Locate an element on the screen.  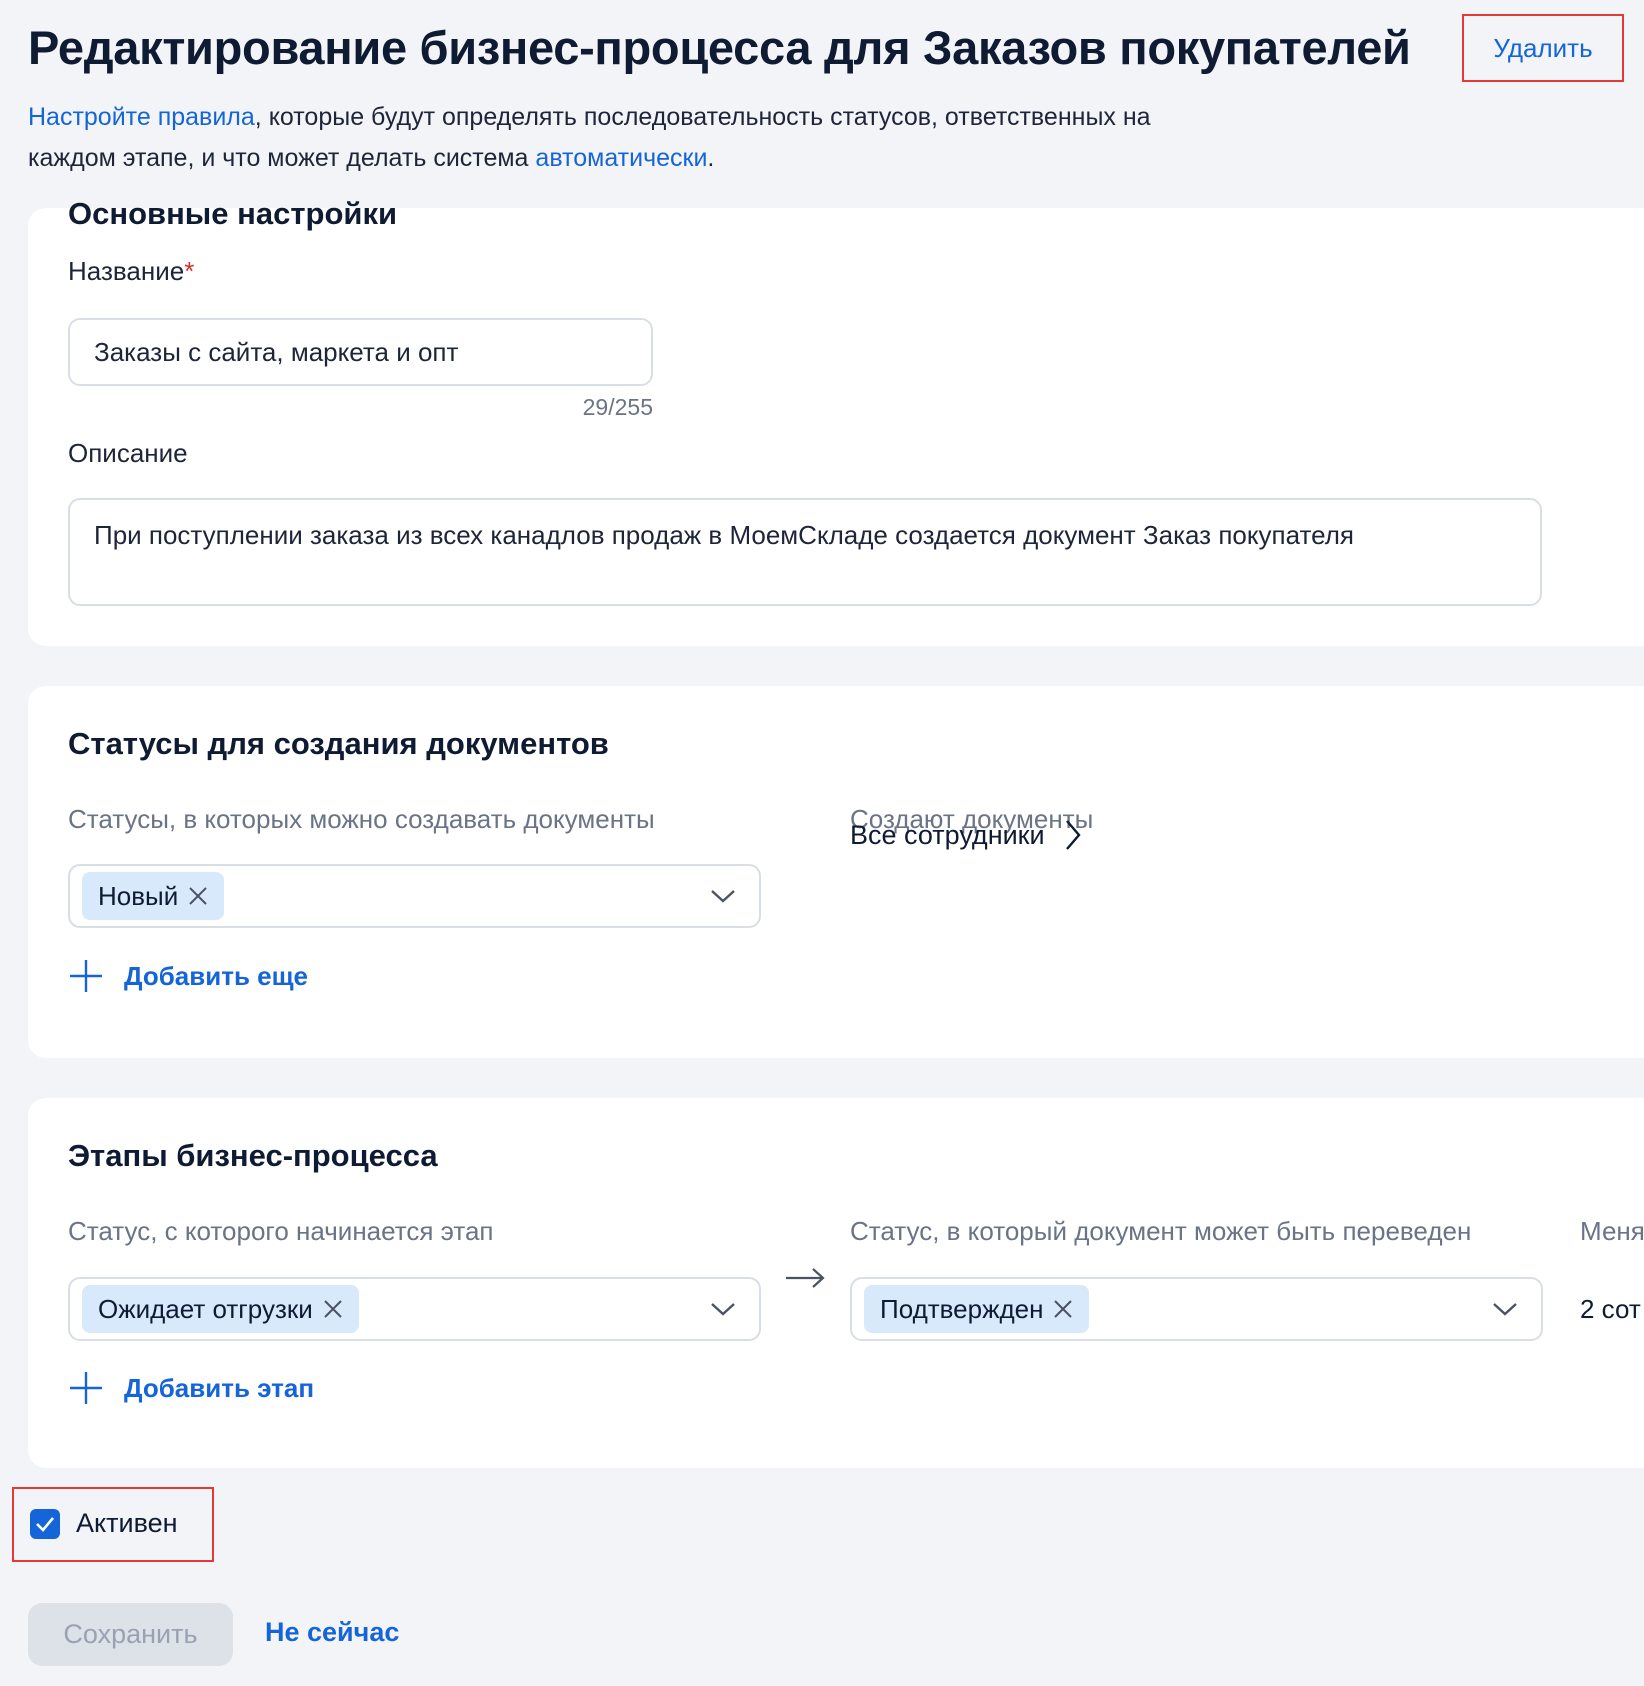
to-status-chip-label: Подтвержден is located at coordinates (962, 1308).